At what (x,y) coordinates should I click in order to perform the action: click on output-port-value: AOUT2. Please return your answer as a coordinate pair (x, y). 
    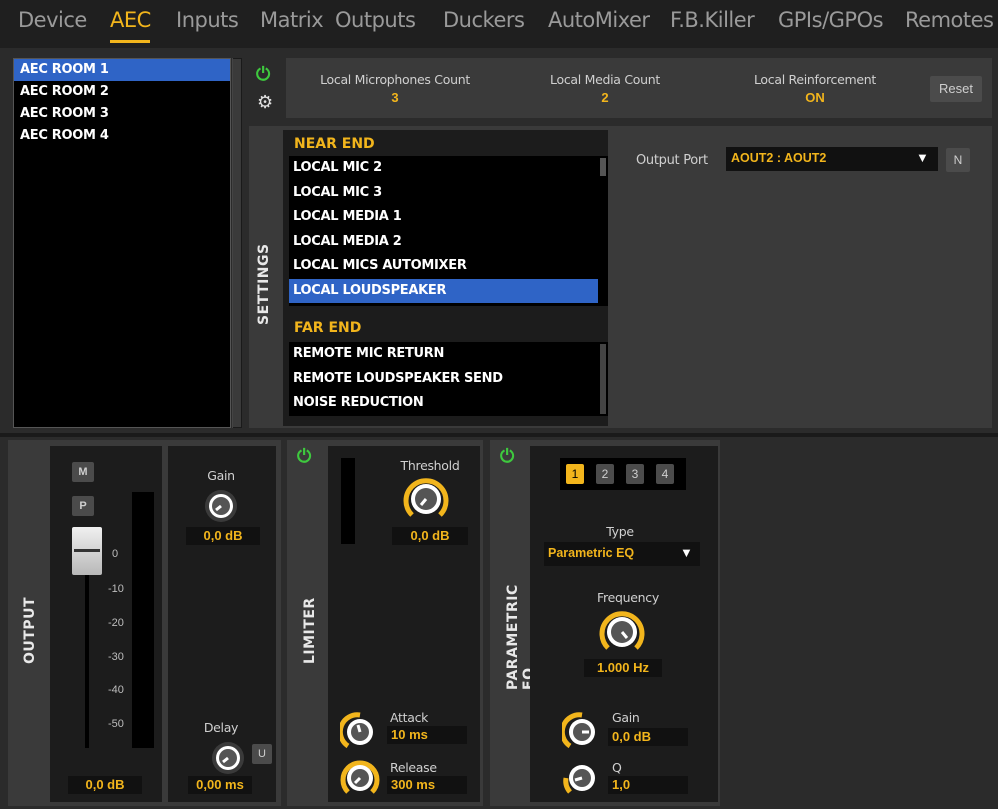
    Looking at the image, I should click on (779, 158).